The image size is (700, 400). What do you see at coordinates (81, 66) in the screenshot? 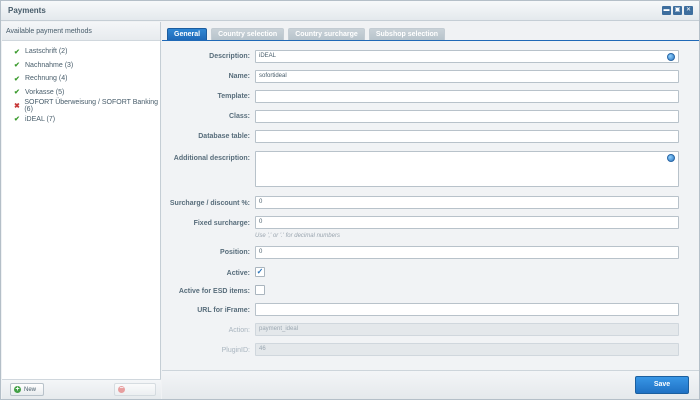
I see `payment-method-nachnahme: ✔ Nachnahme (3)` at bounding box center [81, 66].